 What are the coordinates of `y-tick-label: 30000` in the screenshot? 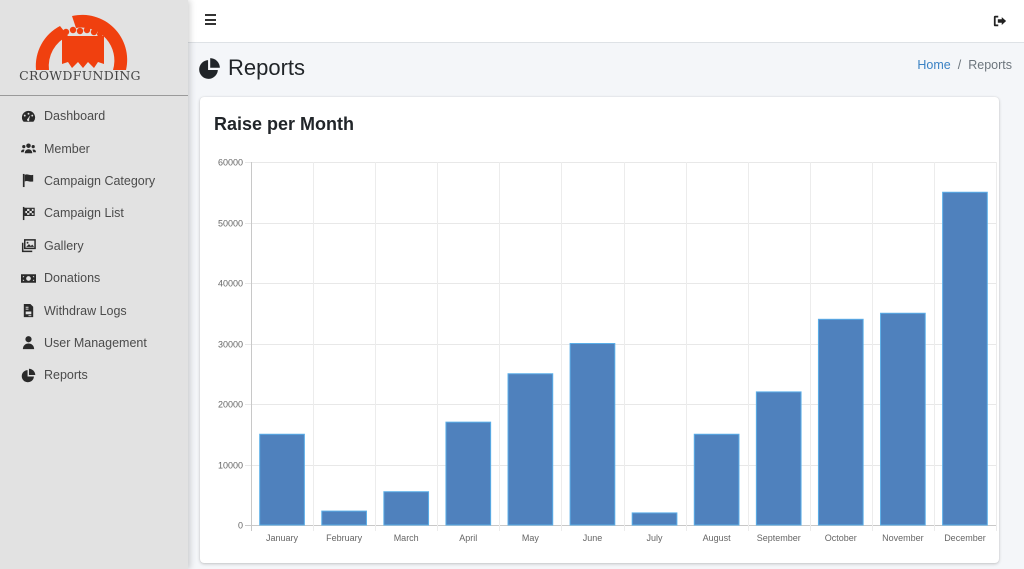 It's located at (230, 345).